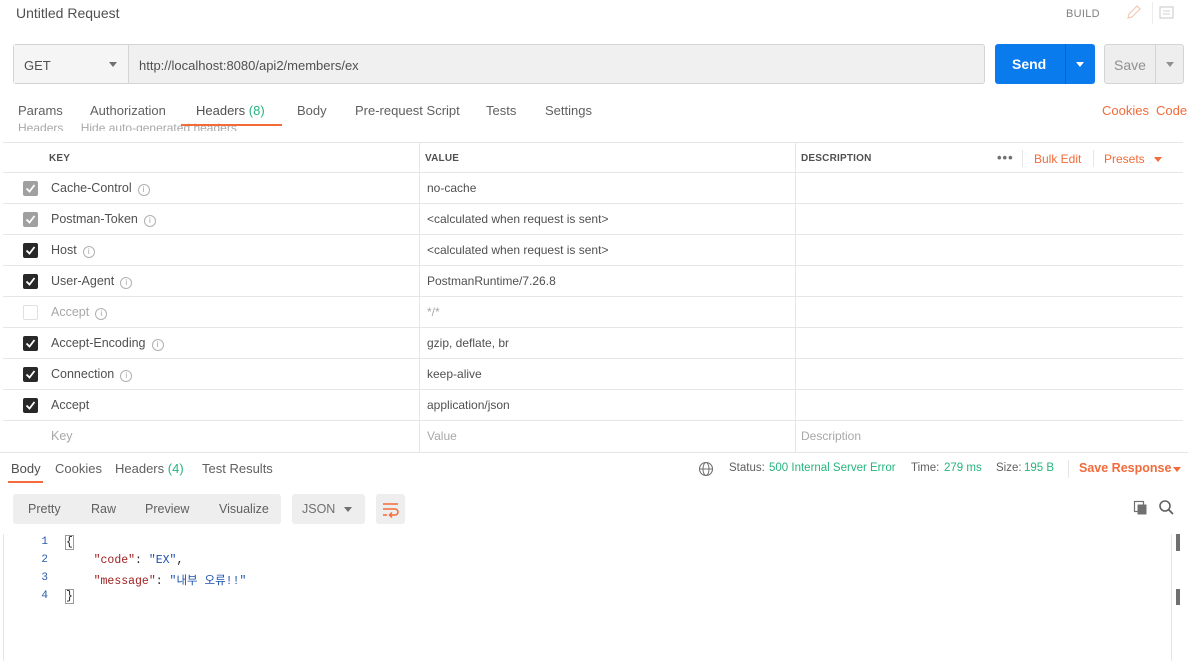 The width and height of the screenshot is (1188, 661). Describe the element at coordinates (1130, 65) in the screenshot. I see `save-label: Save` at that location.